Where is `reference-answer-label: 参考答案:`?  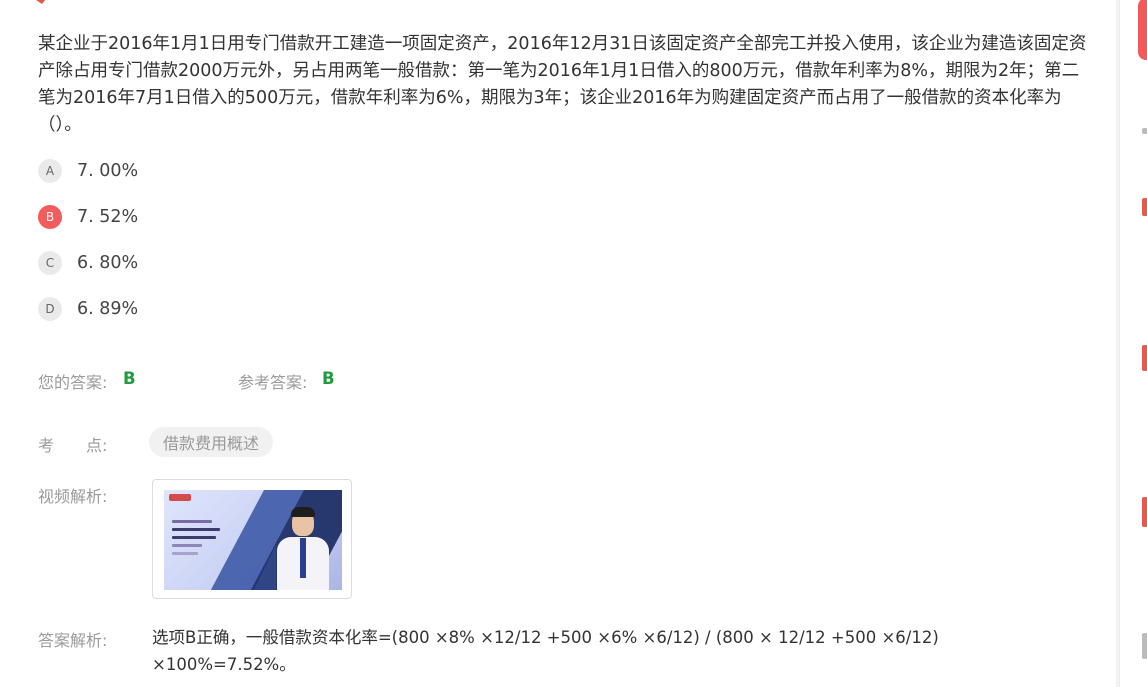
reference-answer-label: 参考答案: is located at coordinates (273, 382).